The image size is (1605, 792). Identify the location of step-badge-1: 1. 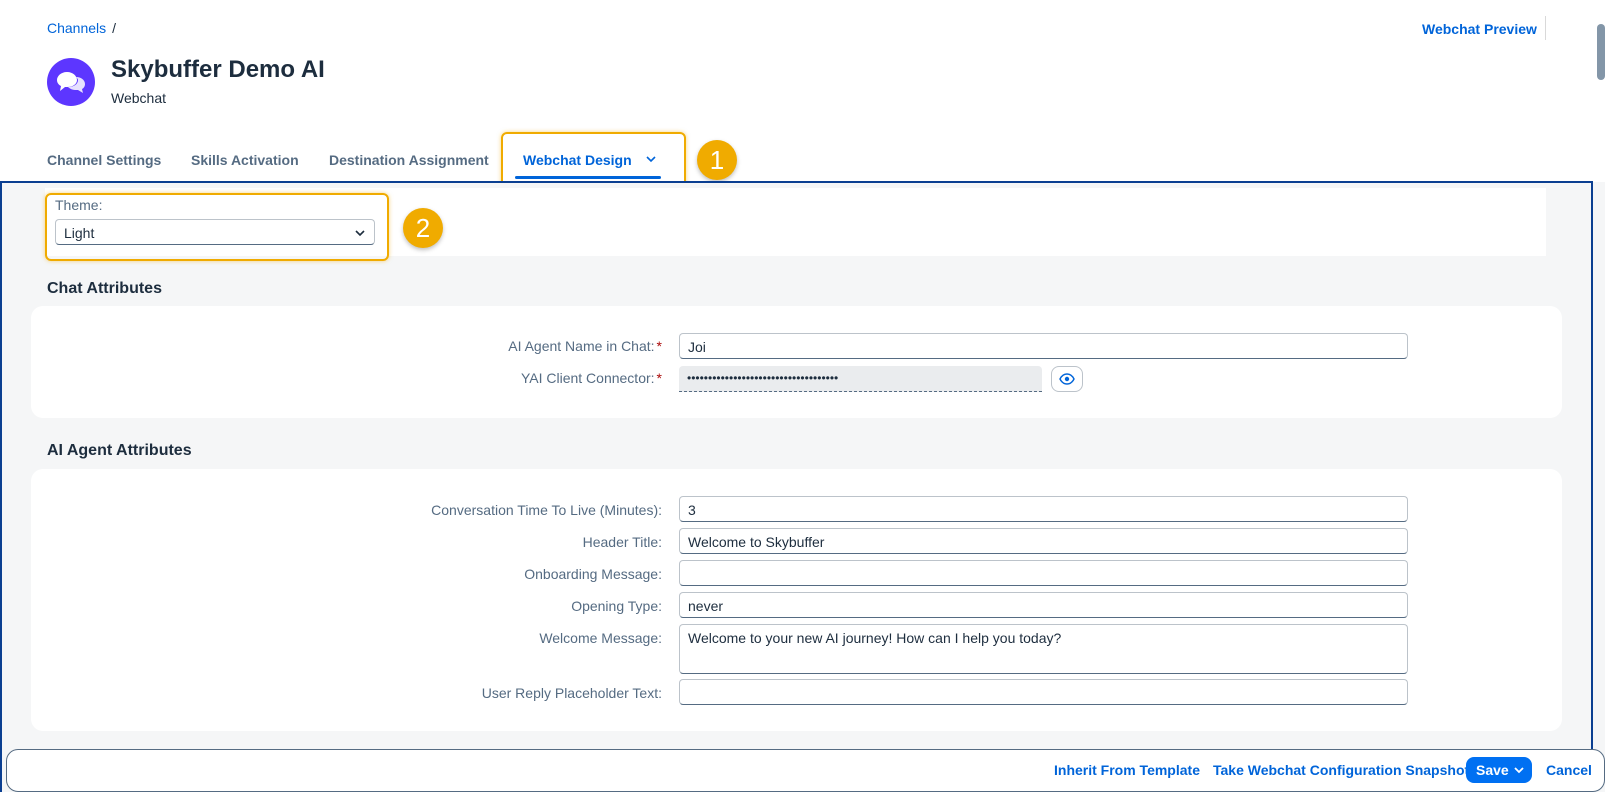
(717, 160).